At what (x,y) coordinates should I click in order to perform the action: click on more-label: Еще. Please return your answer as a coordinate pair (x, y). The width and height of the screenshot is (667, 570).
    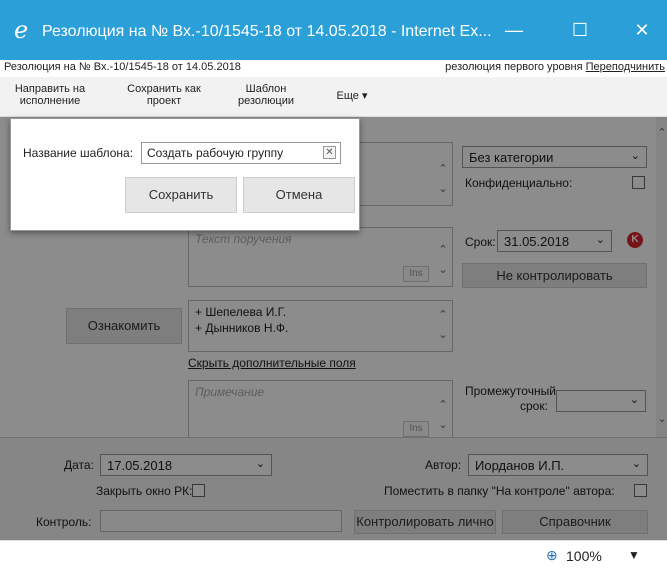
    Looking at the image, I should click on (347, 96).